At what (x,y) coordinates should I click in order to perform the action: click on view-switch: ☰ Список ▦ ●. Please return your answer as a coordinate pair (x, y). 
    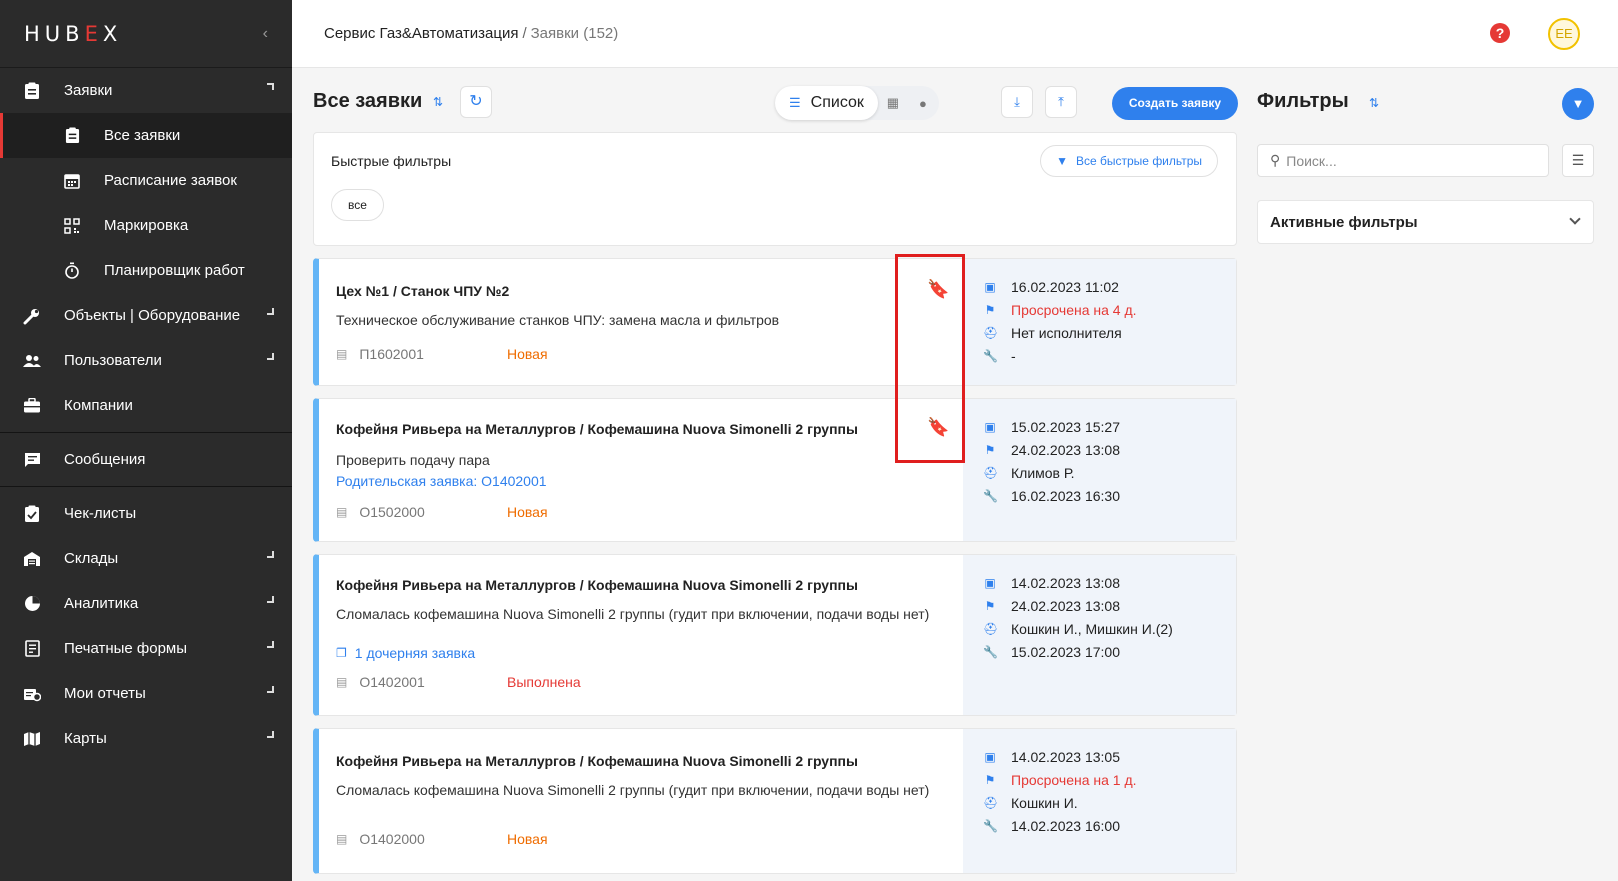
    Looking at the image, I should click on (857, 103).